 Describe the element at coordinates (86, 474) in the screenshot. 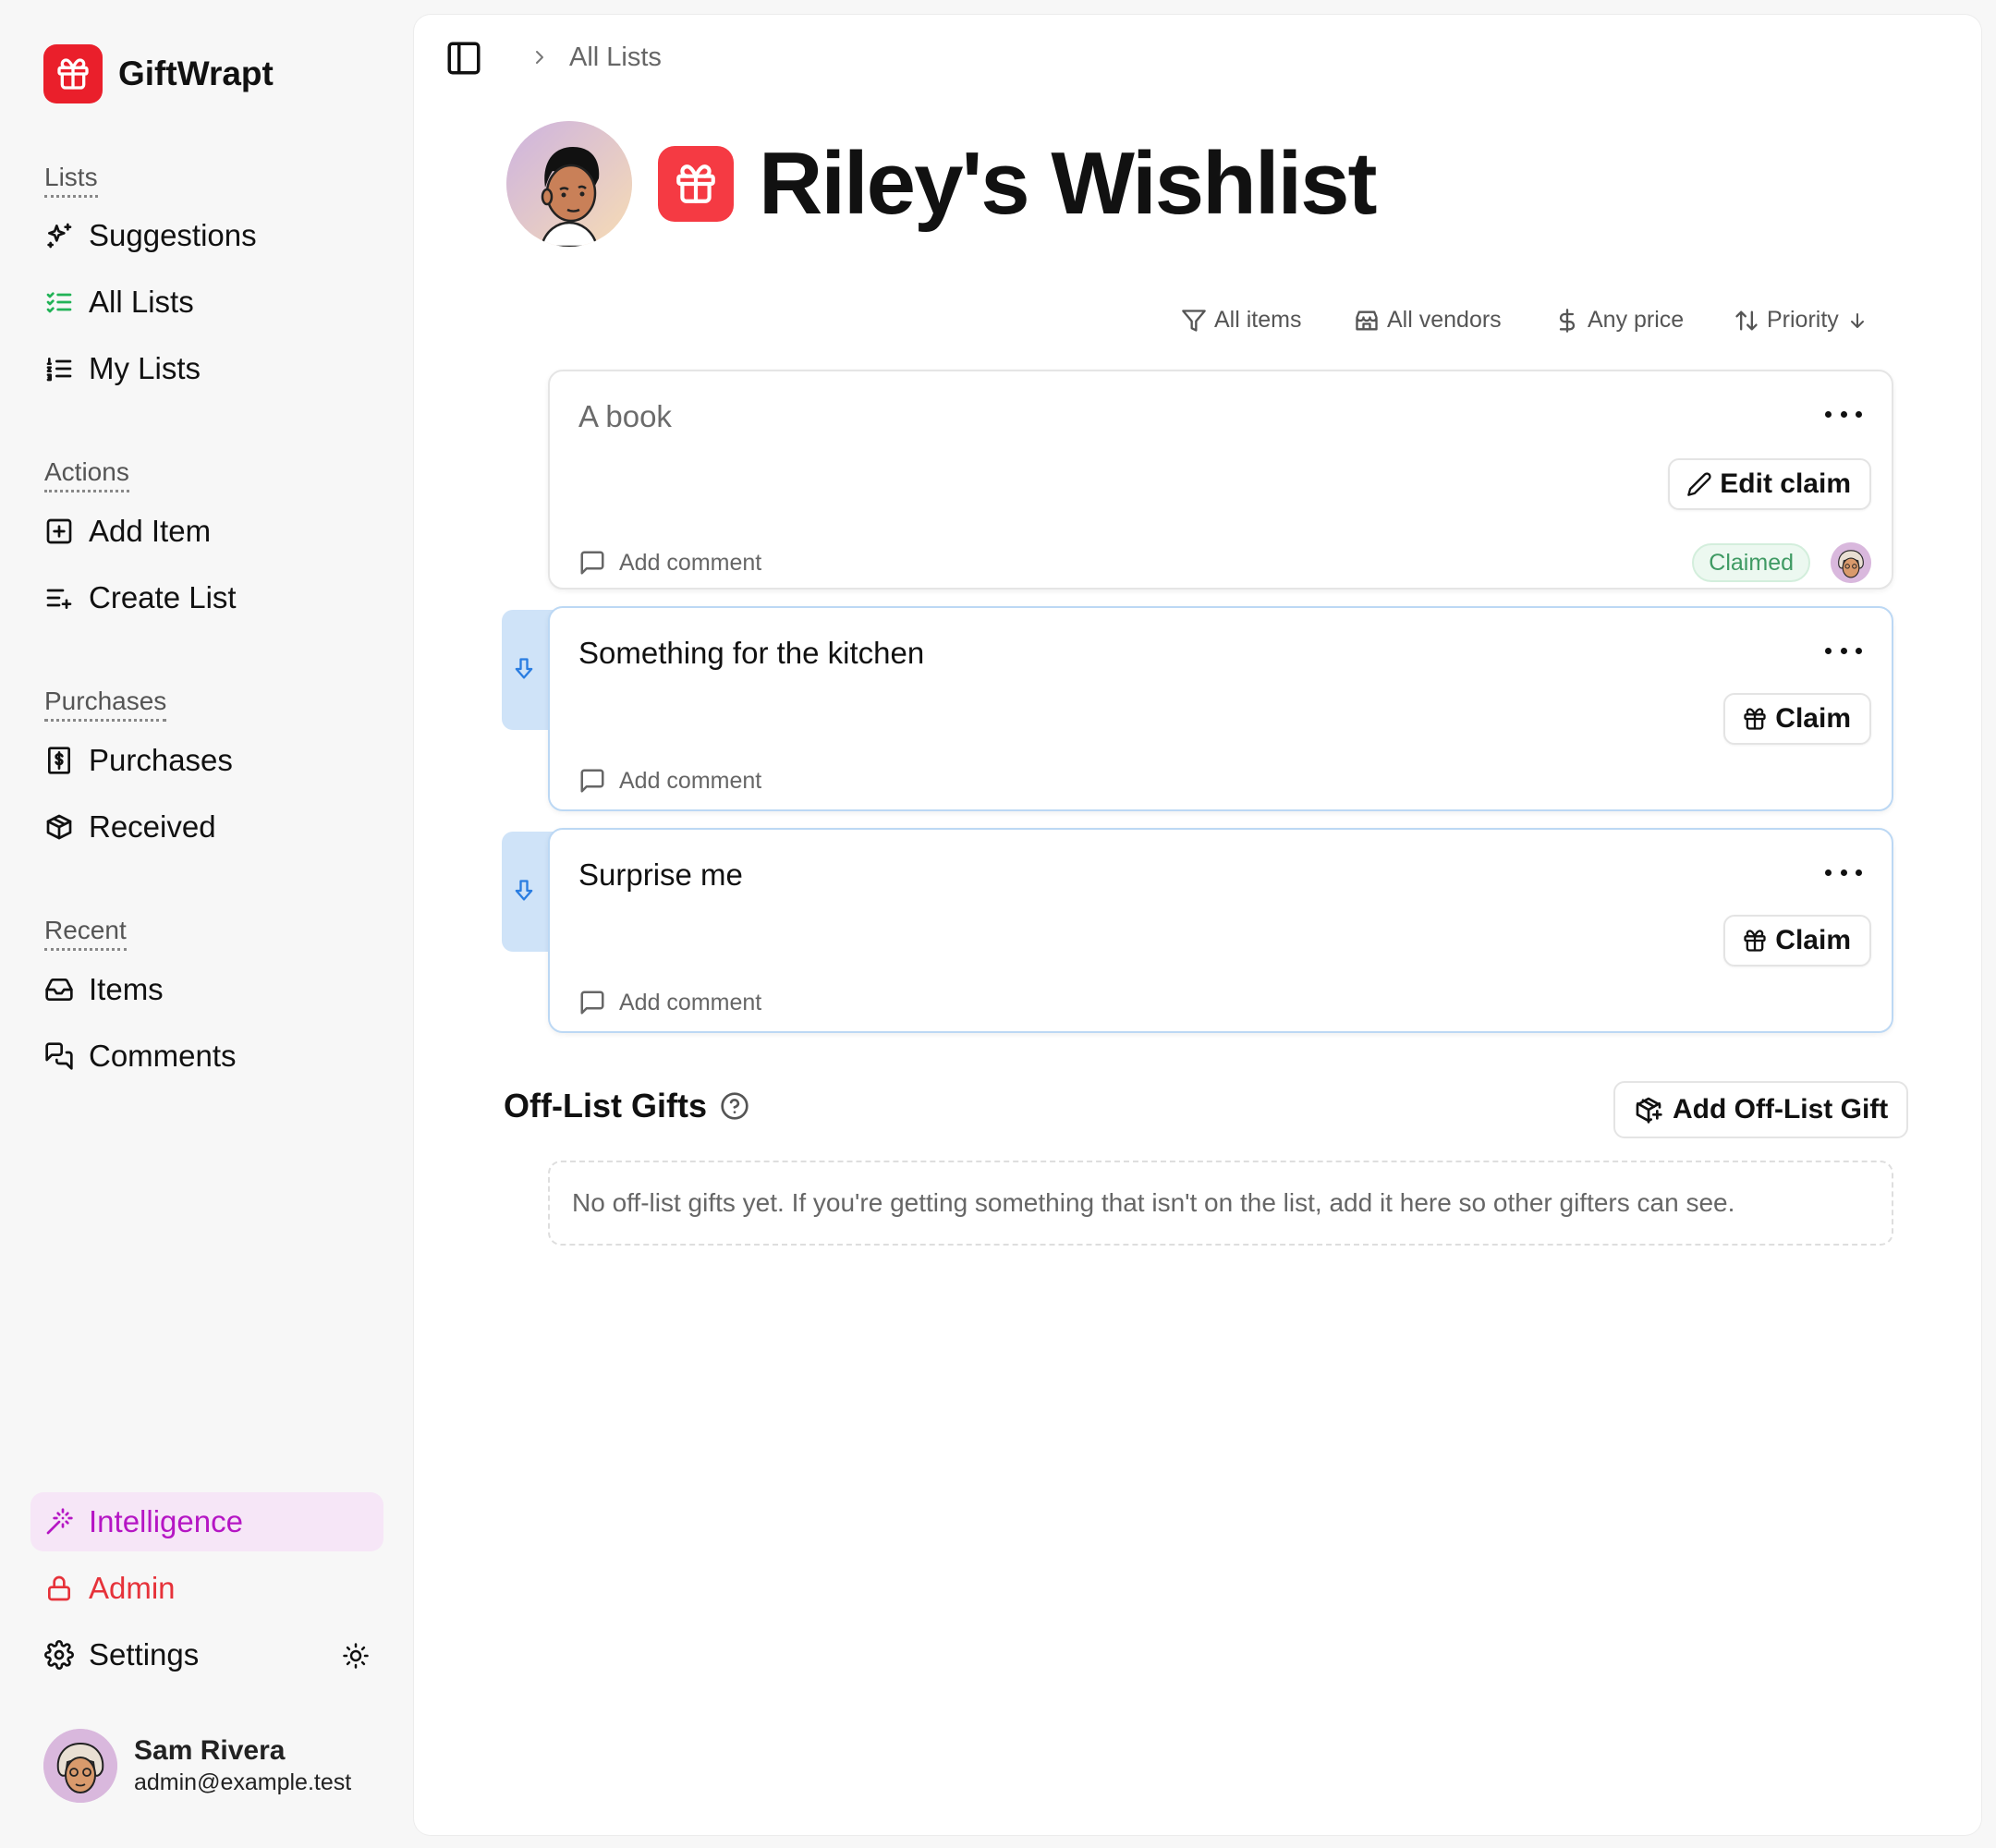

I see `section-actions: Actions` at that location.